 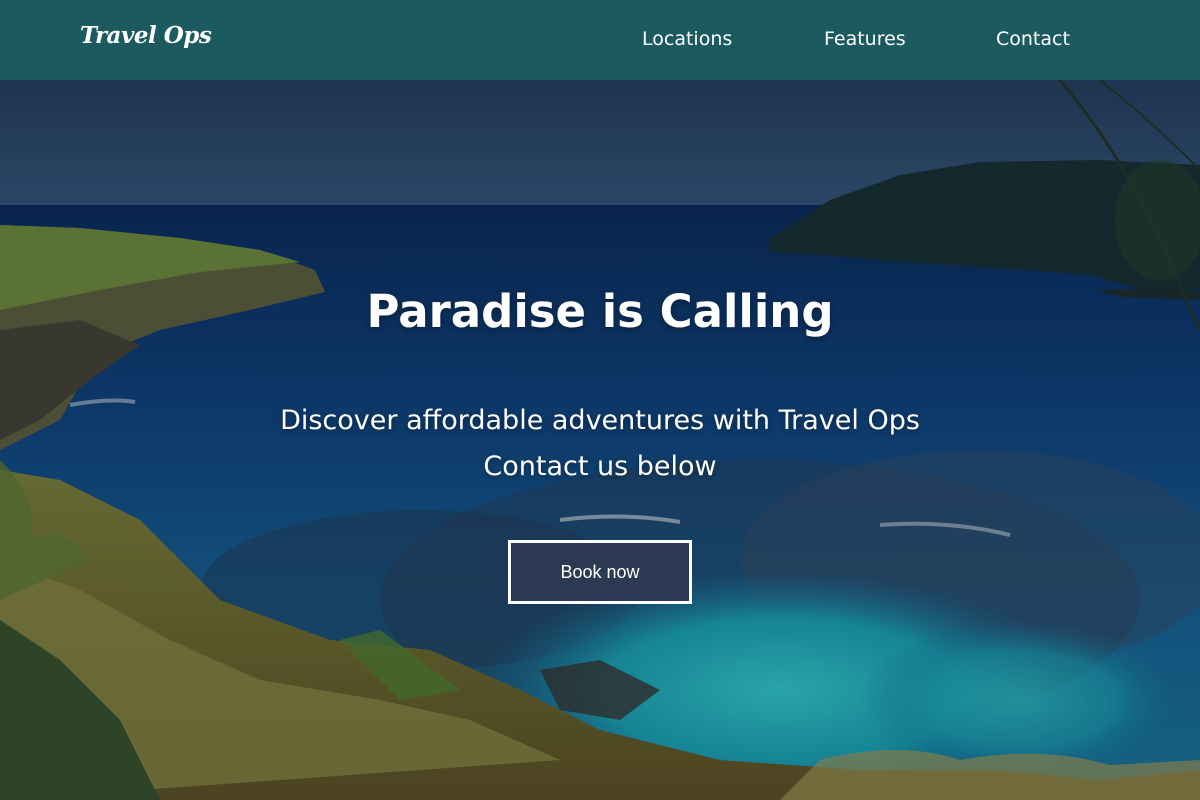 What do you see at coordinates (865, 39) in the screenshot?
I see `nav-link-features: Features` at bounding box center [865, 39].